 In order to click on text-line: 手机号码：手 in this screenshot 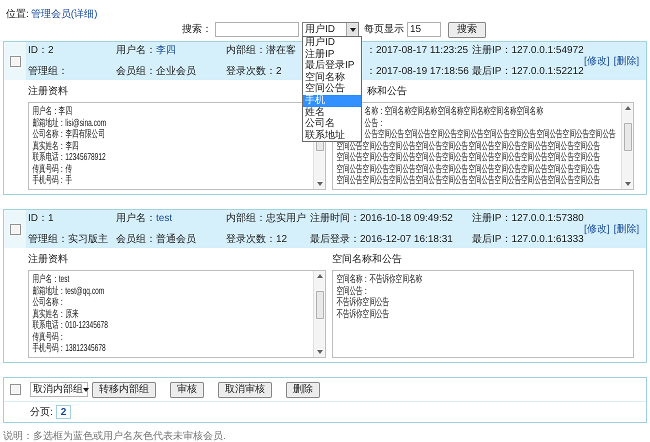, I will do `click(52, 180)`.